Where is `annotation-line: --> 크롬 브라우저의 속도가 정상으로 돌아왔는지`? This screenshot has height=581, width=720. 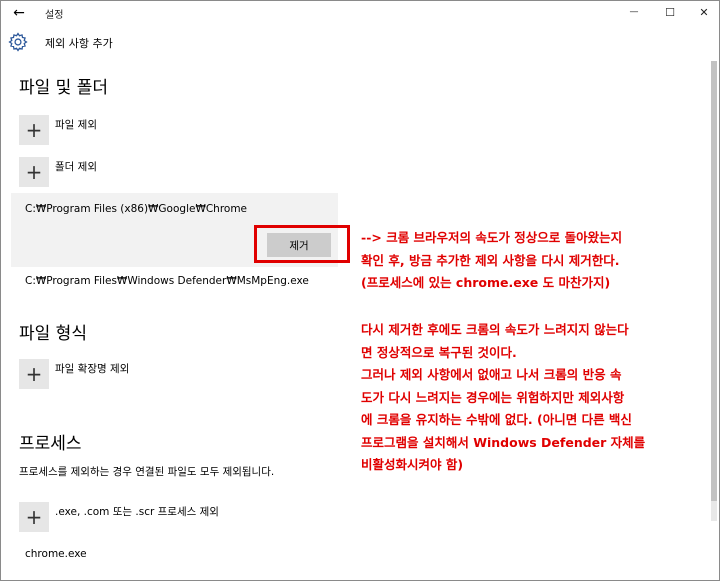
annotation-line: --> 크롬 브라우저의 속도가 정상으로 돌아왔는지 is located at coordinates (492, 237).